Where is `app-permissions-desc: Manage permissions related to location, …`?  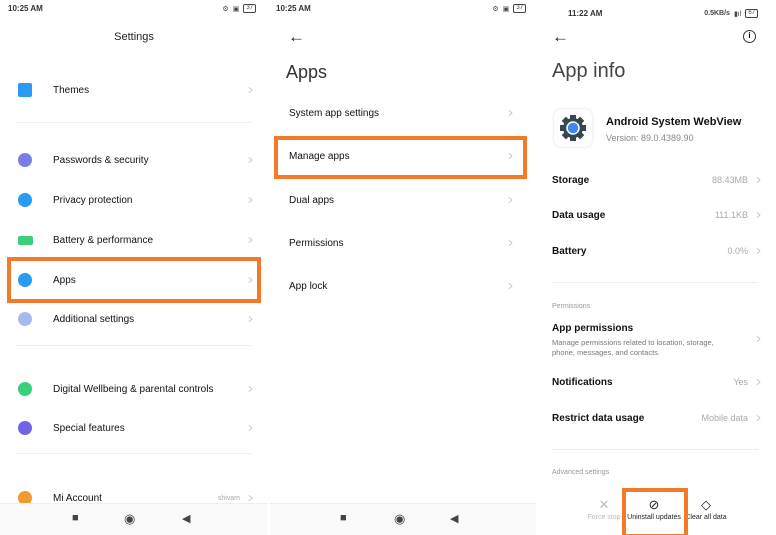 app-permissions-desc: Manage permissions related to location, … is located at coordinates (633, 342).